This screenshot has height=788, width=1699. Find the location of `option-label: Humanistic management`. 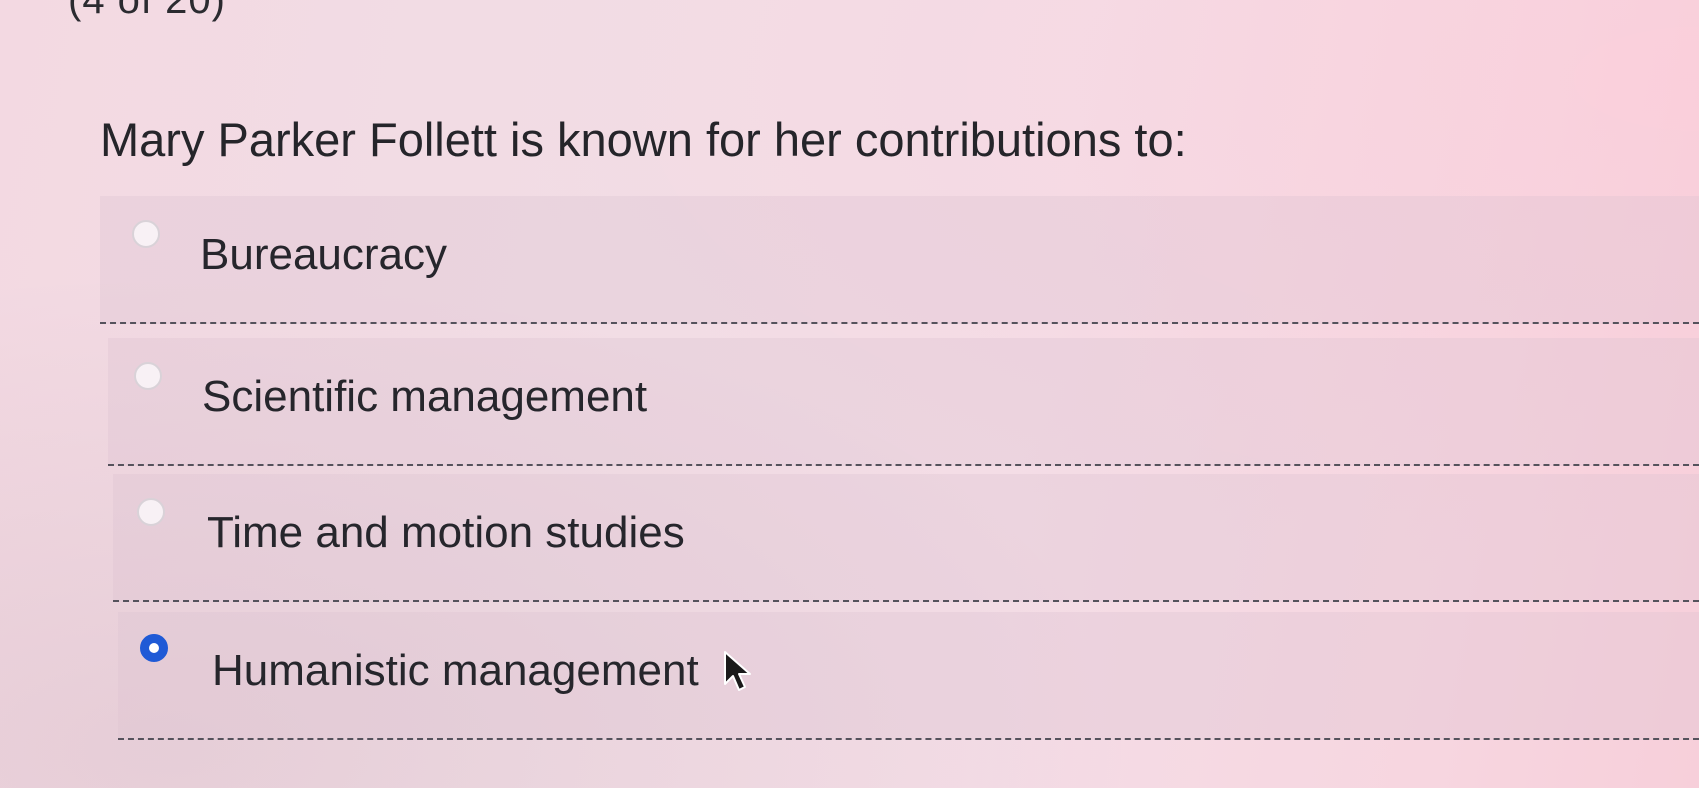

option-label: Humanistic management is located at coordinates (455, 670).